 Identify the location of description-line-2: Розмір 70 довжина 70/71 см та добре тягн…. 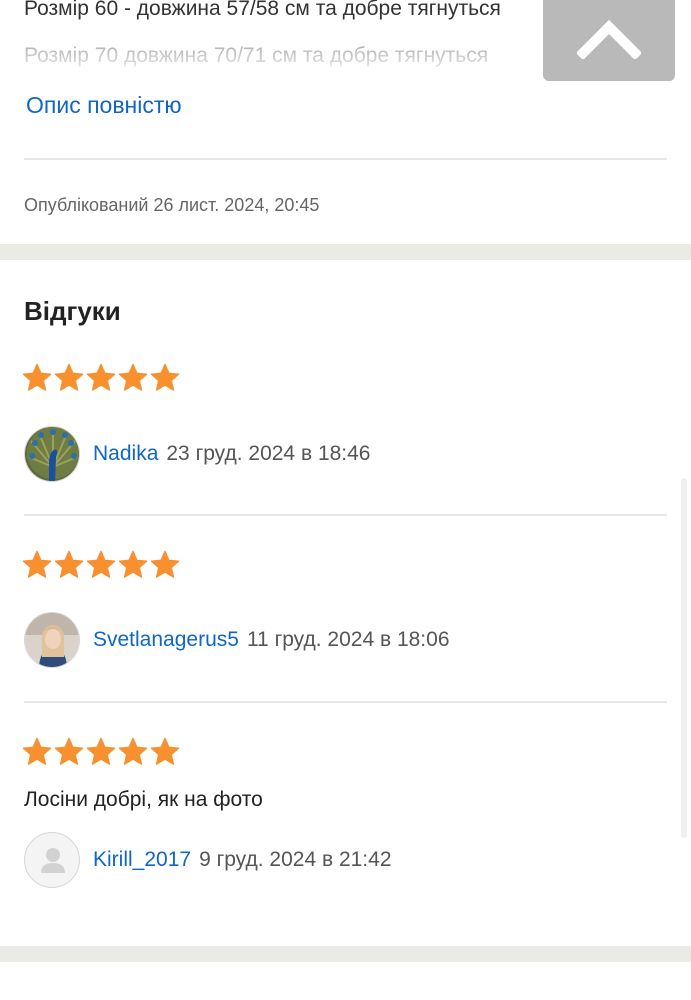
(256, 55).